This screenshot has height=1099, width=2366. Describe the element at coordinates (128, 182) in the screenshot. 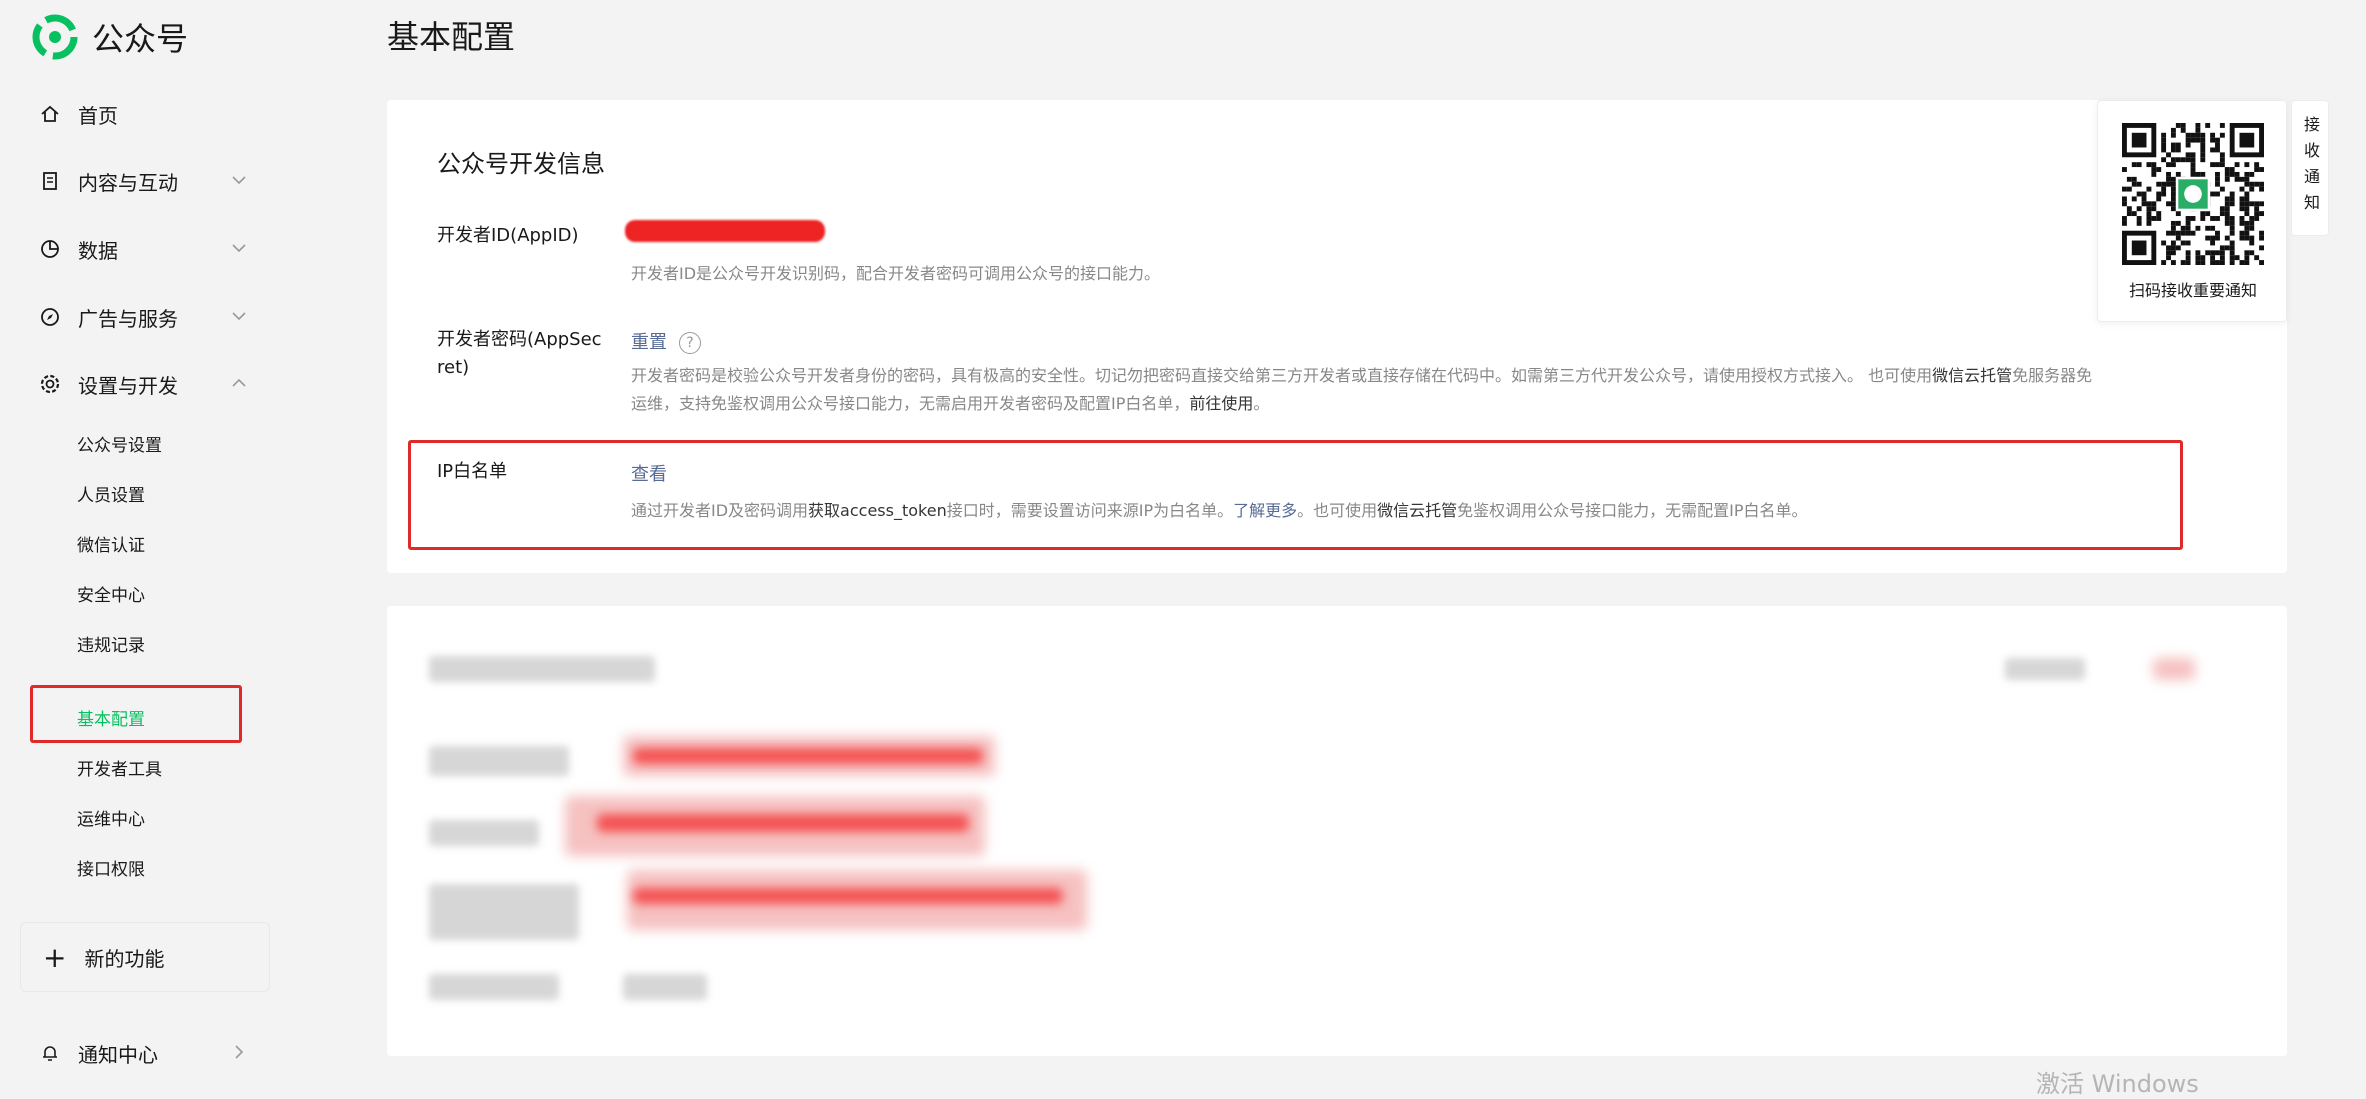

I see `nav-content-label: 内容与互动` at that location.